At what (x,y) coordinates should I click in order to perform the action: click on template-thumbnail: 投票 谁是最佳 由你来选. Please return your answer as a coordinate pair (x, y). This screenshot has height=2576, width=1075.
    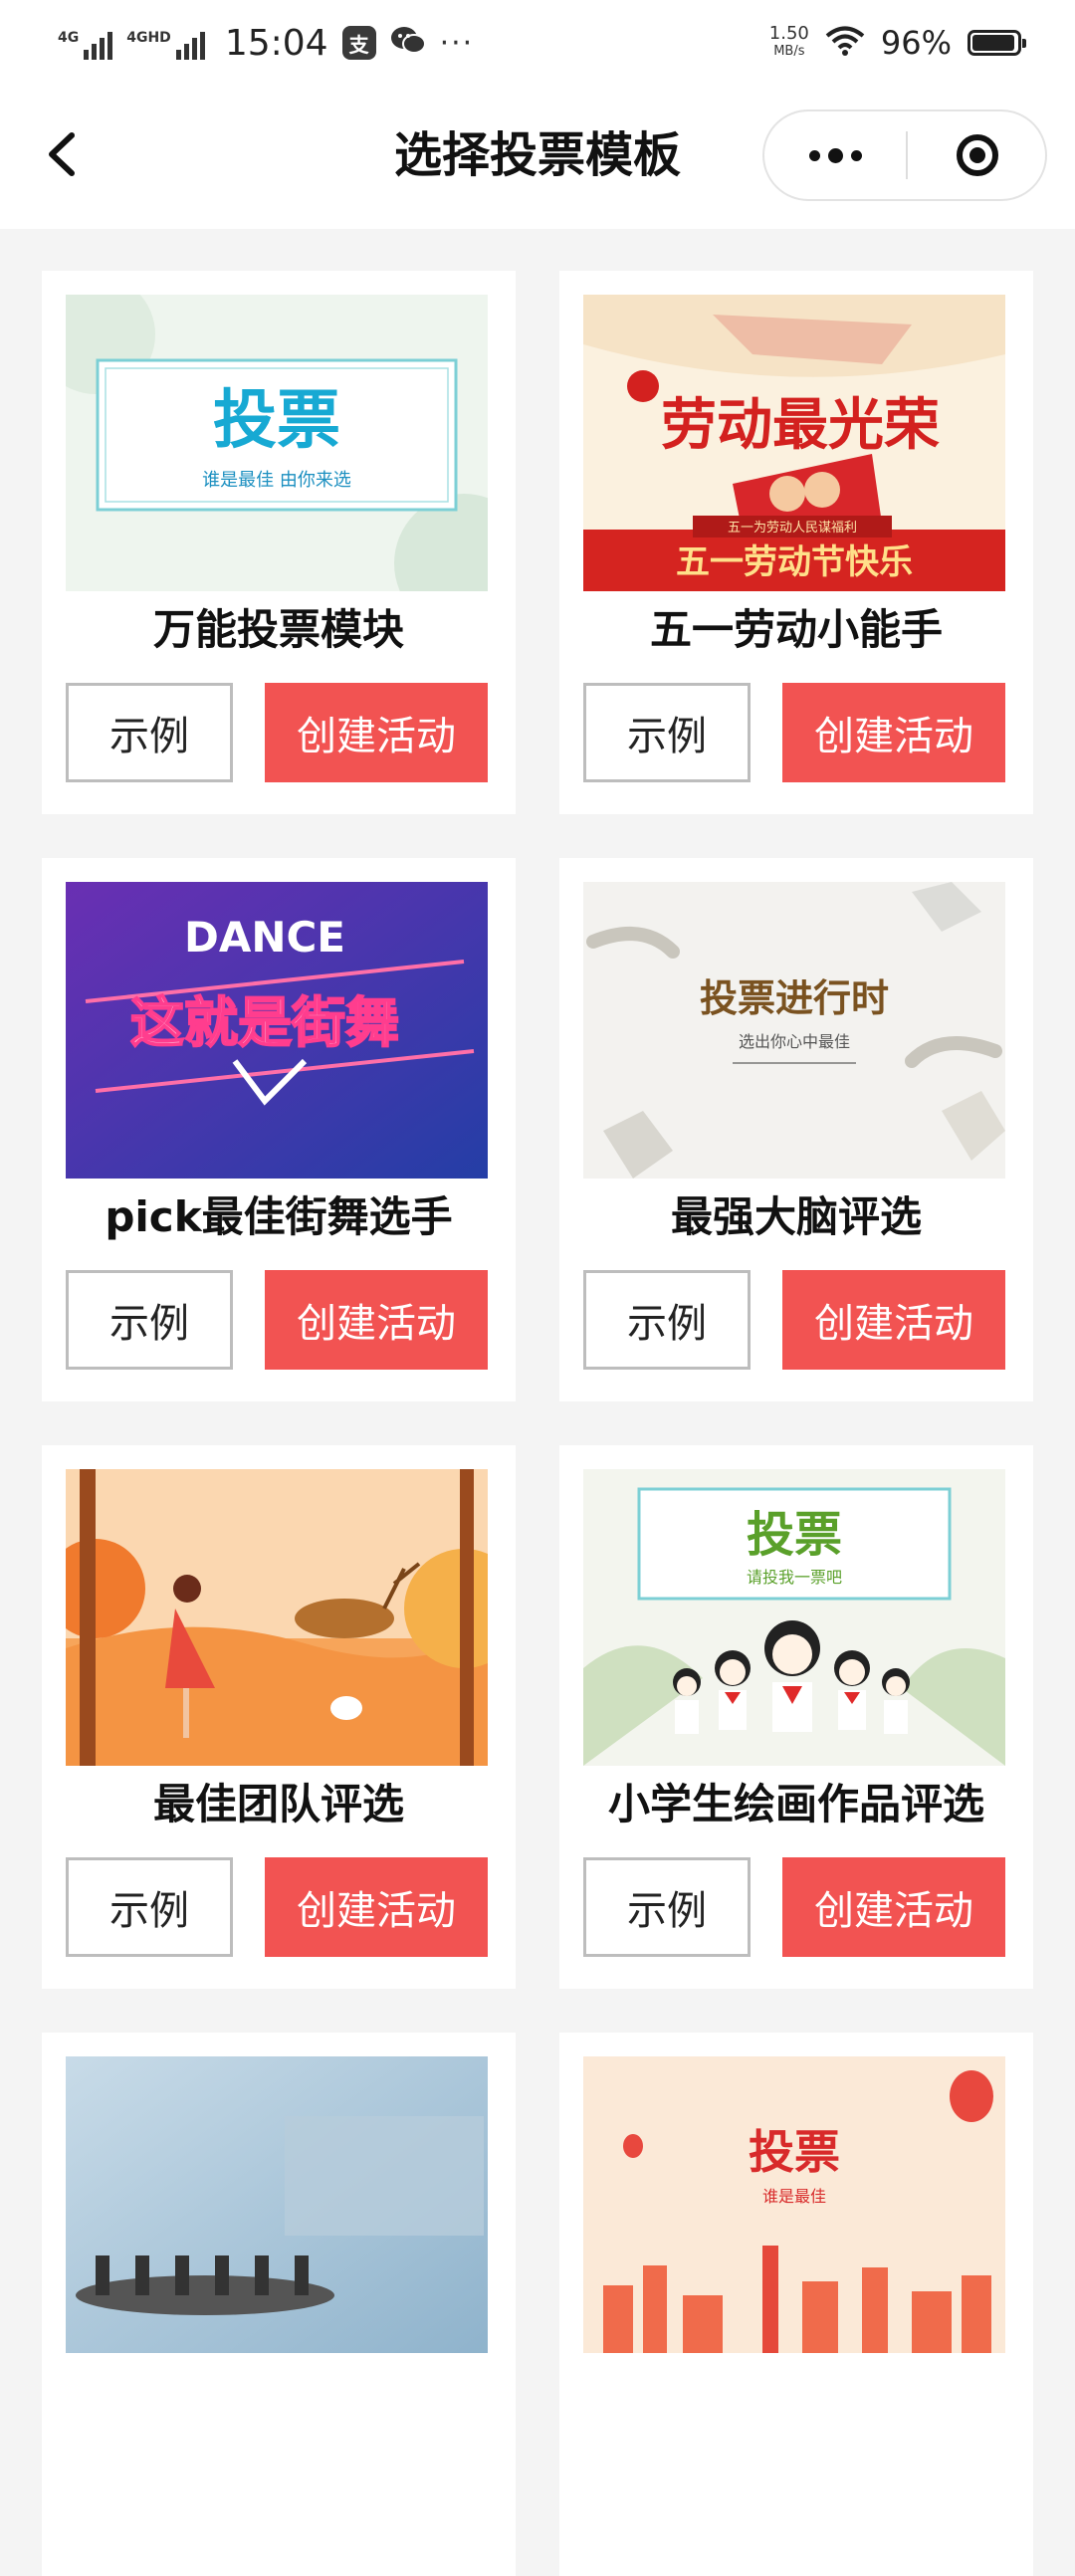
    Looking at the image, I should click on (277, 443).